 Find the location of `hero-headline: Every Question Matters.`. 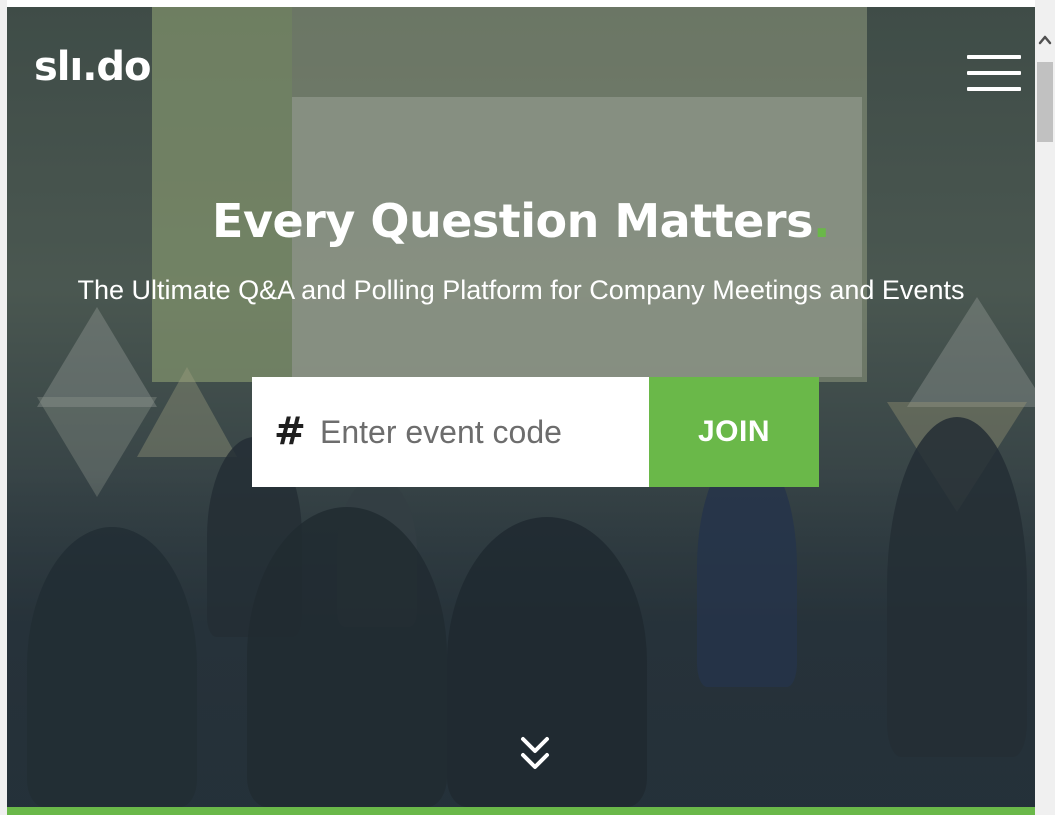

hero-headline: Every Question Matters. is located at coordinates (521, 221).